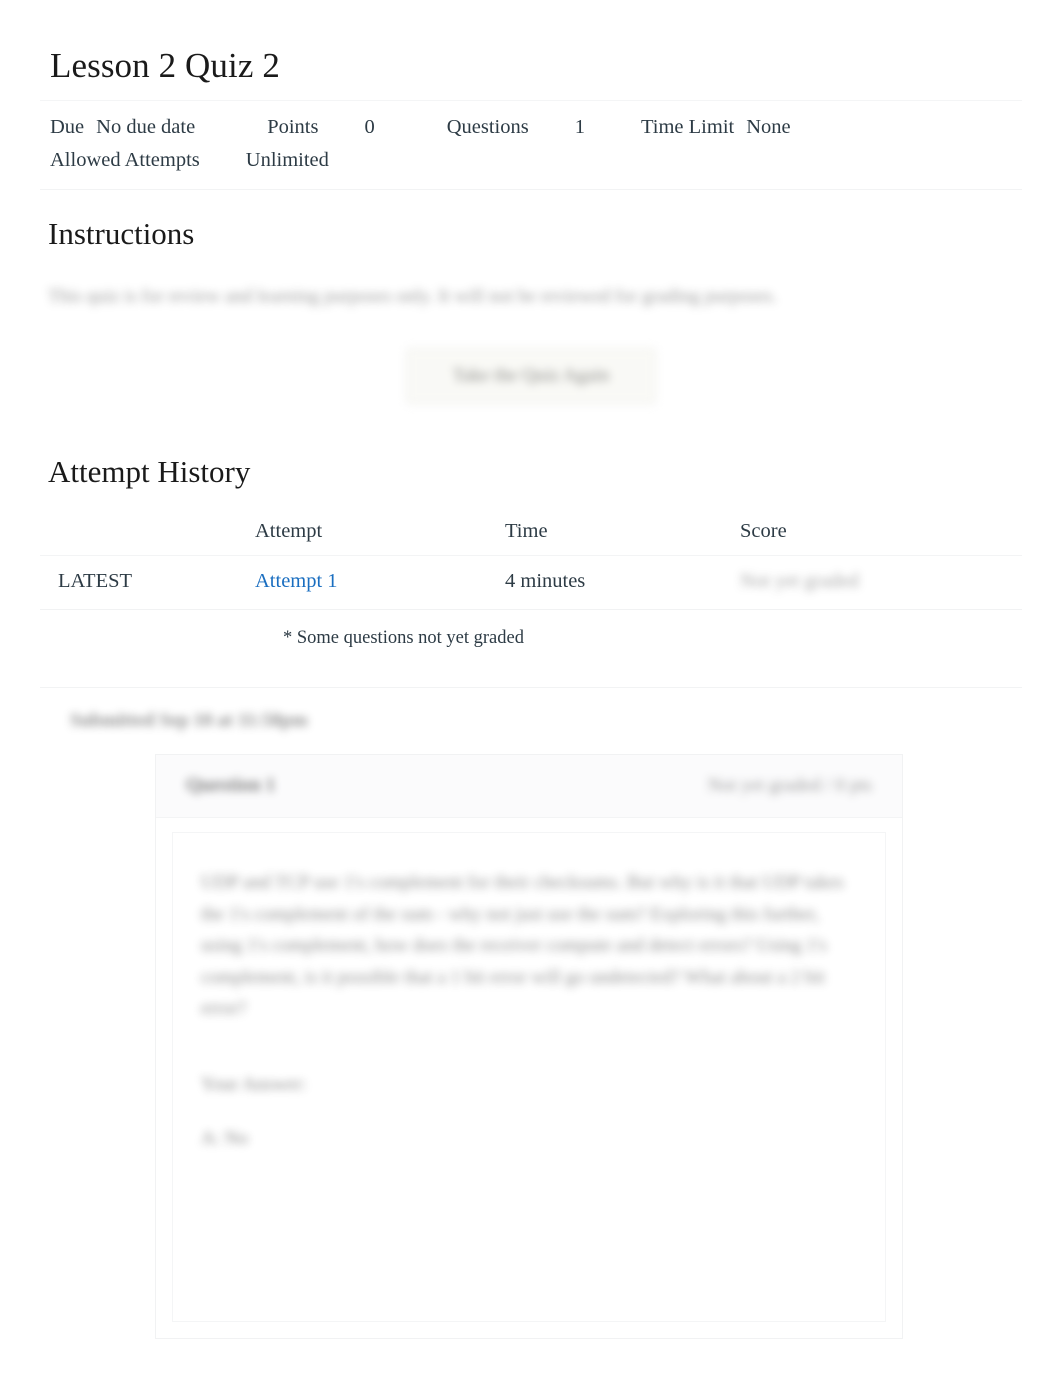 The width and height of the screenshot is (1062, 1377). What do you see at coordinates (531, 376) in the screenshot?
I see `take-quiz-again-button: Take the Quiz Again` at bounding box center [531, 376].